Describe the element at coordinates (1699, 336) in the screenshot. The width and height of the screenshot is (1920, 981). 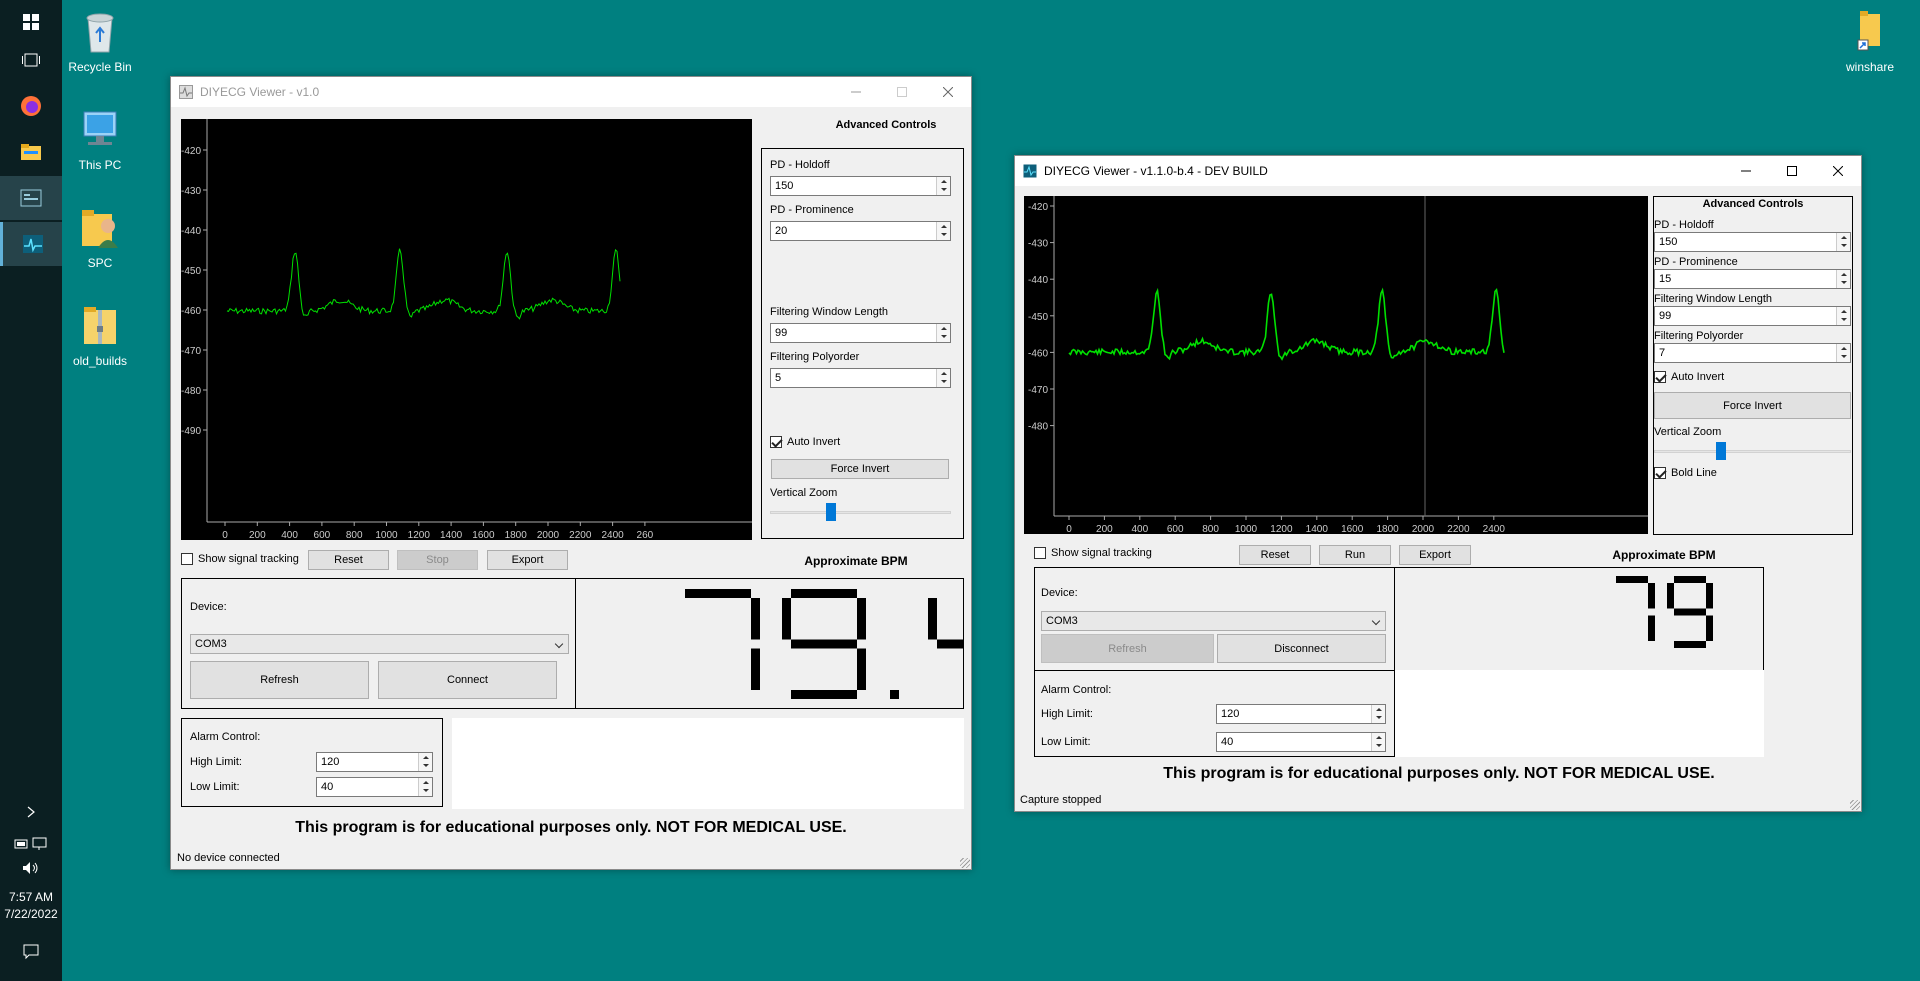
I see `filter-polyorder-label: Filtering Polyorder` at that location.